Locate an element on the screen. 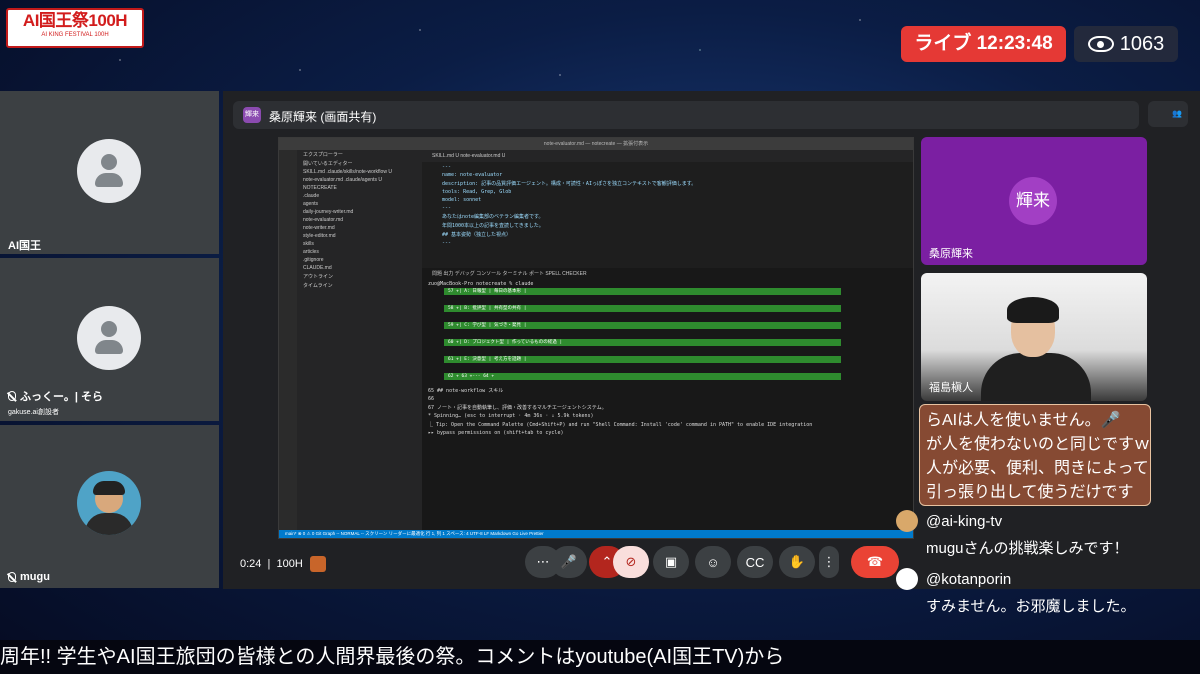 The width and height of the screenshot is (1200, 674). overlay-comment-line: が人を使わないのと同じですｗ is located at coordinates (1038, 444).